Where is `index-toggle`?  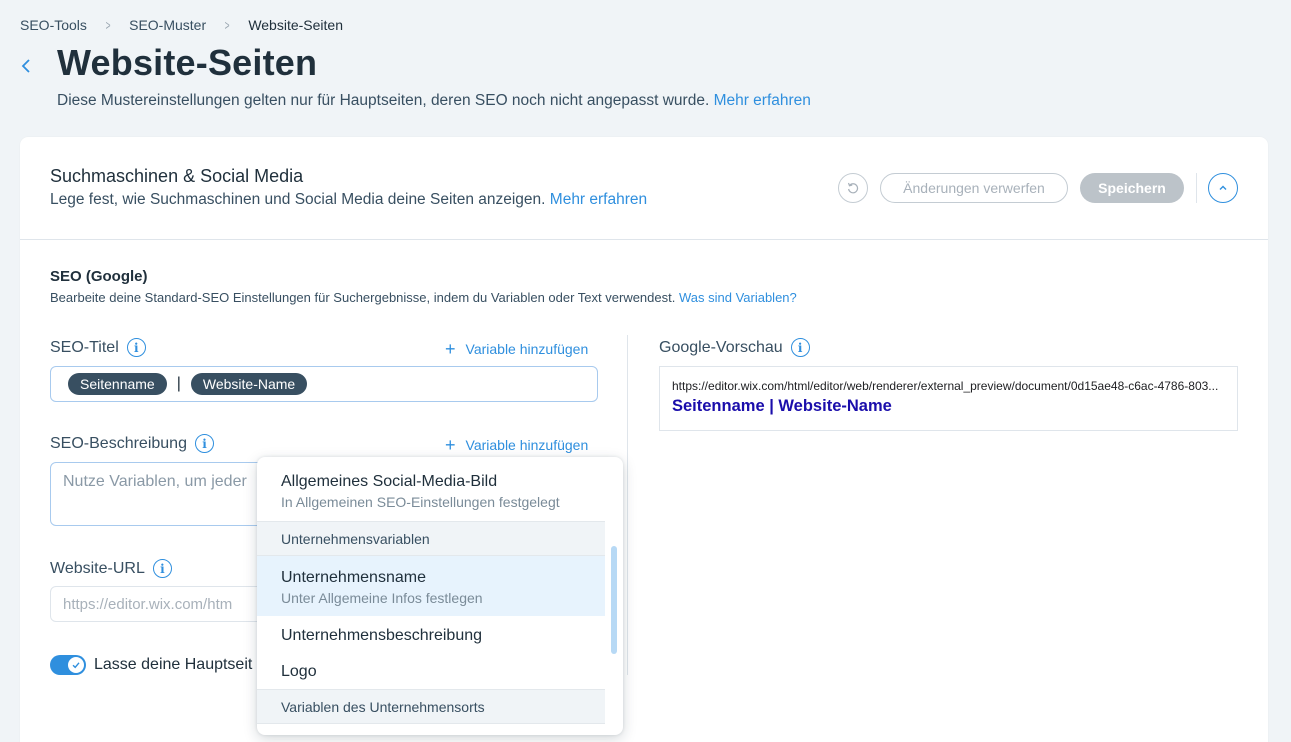
index-toggle is located at coordinates (68, 665).